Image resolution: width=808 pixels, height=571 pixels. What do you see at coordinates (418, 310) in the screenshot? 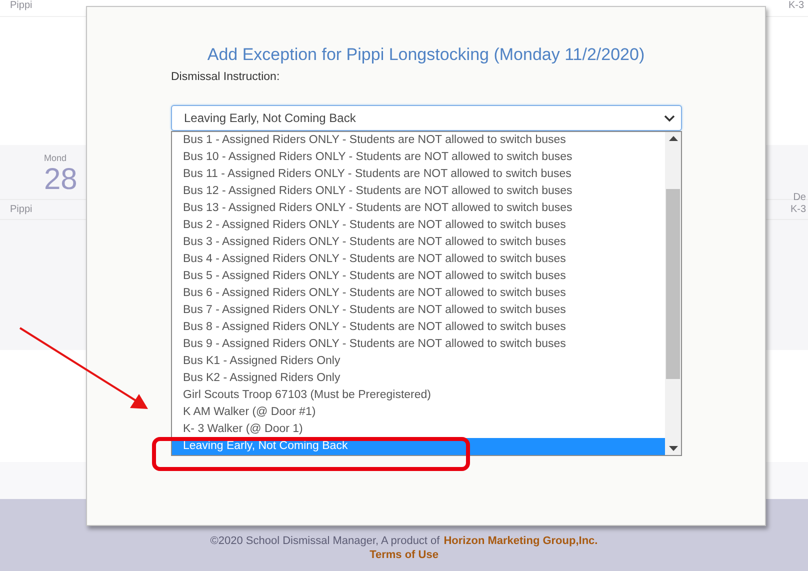
I see `dropdown-option: Bus 7 - Assigned Riders ONLY - Students are NOT allowed to switch buses` at bounding box center [418, 310].